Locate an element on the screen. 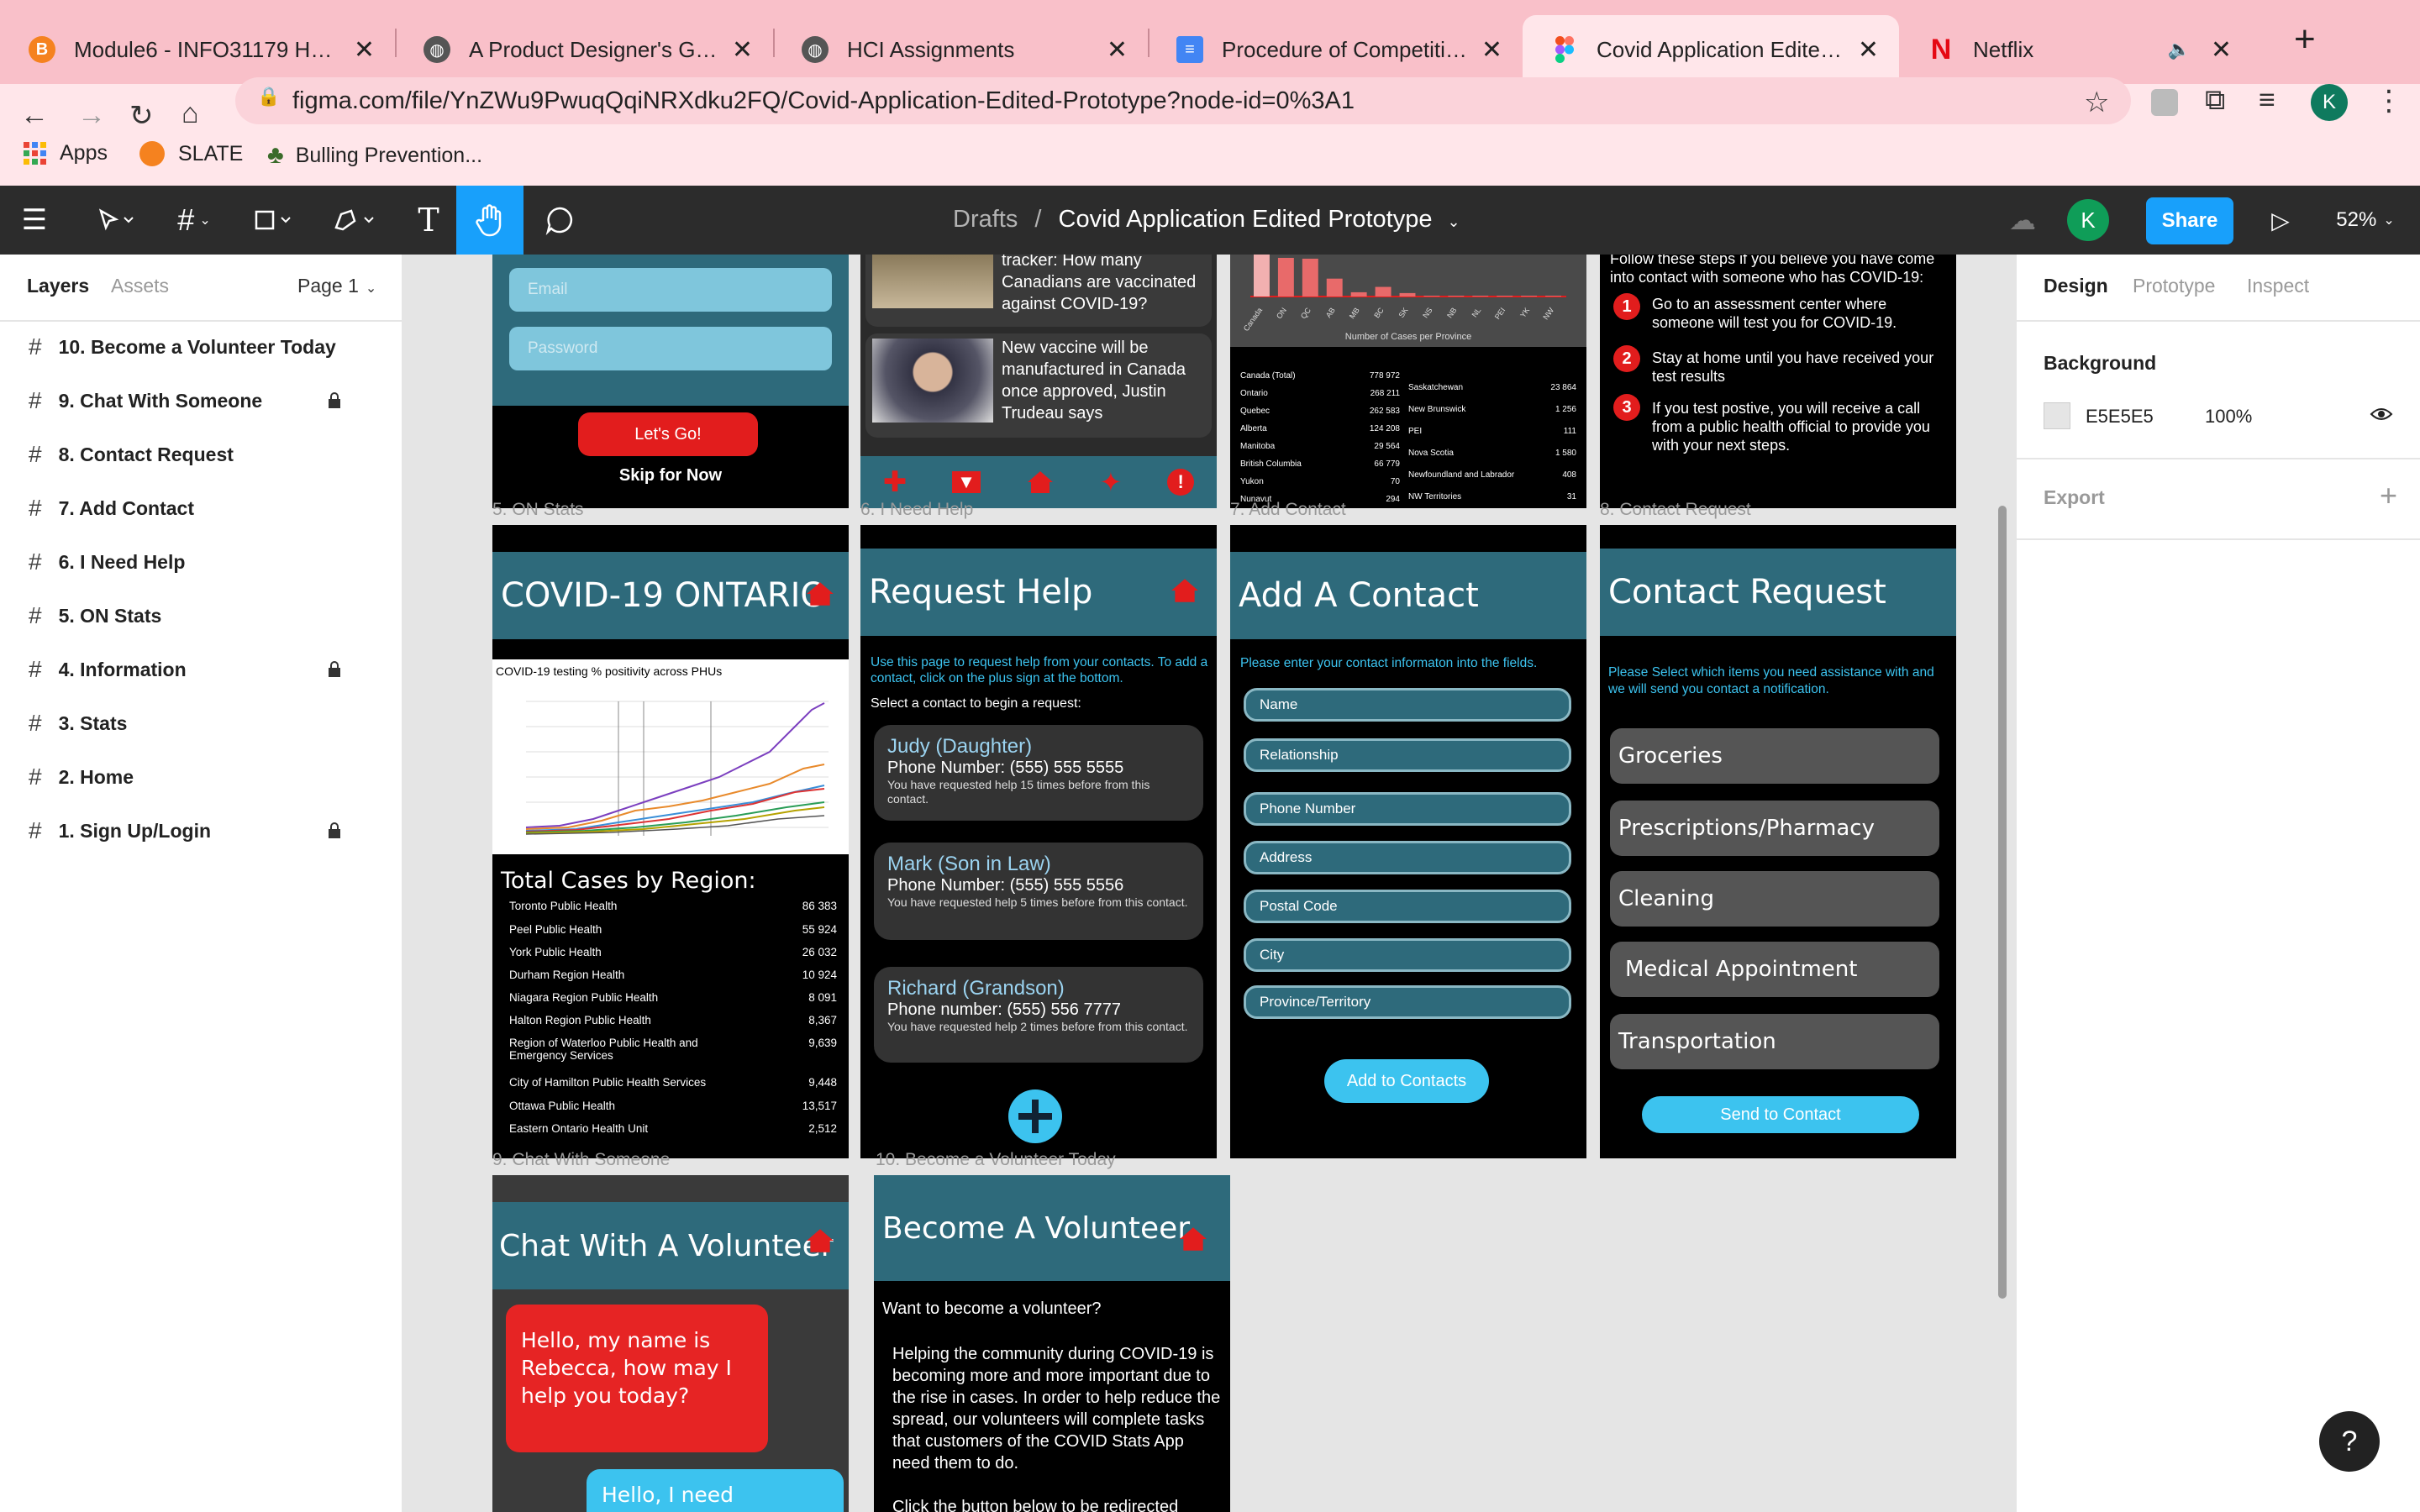 The width and height of the screenshot is (2420, 1512). puzzle-icon: ⧉ is located at coordinates (2215, 100).